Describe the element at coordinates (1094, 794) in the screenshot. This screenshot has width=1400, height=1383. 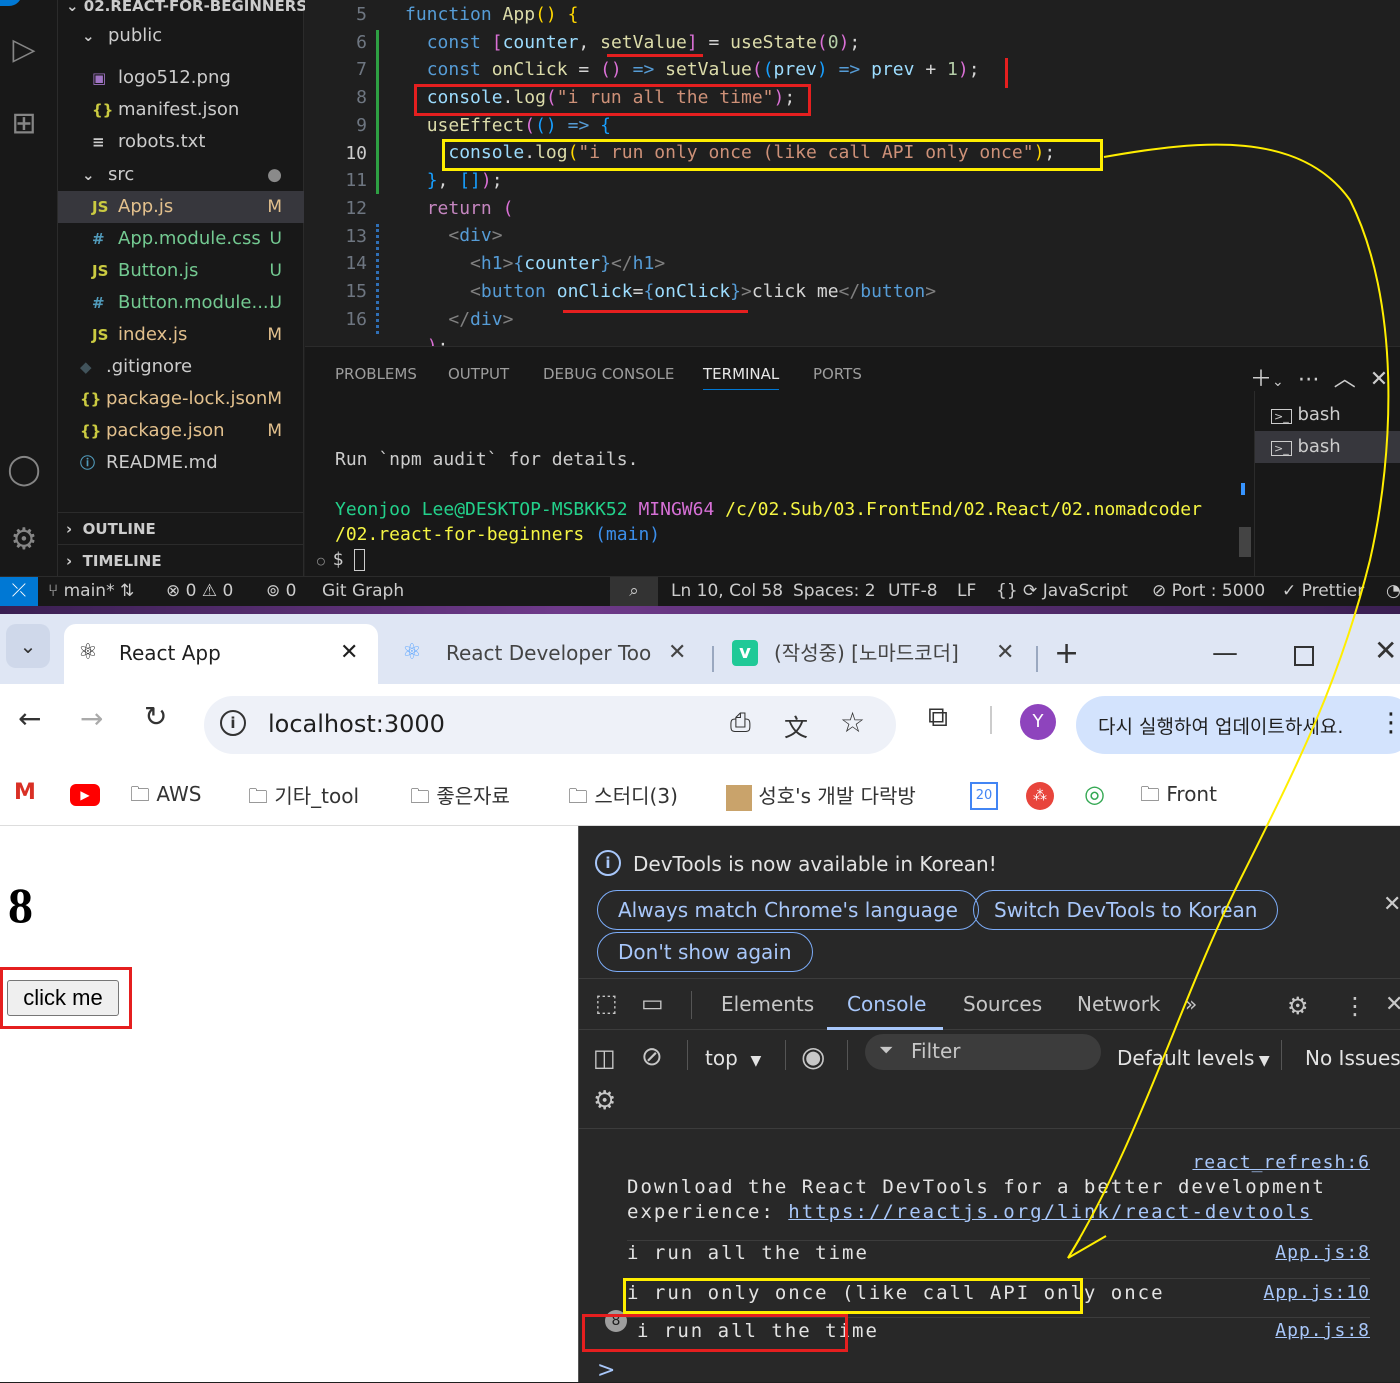
I see `app-green-icon: ◎` at that location.